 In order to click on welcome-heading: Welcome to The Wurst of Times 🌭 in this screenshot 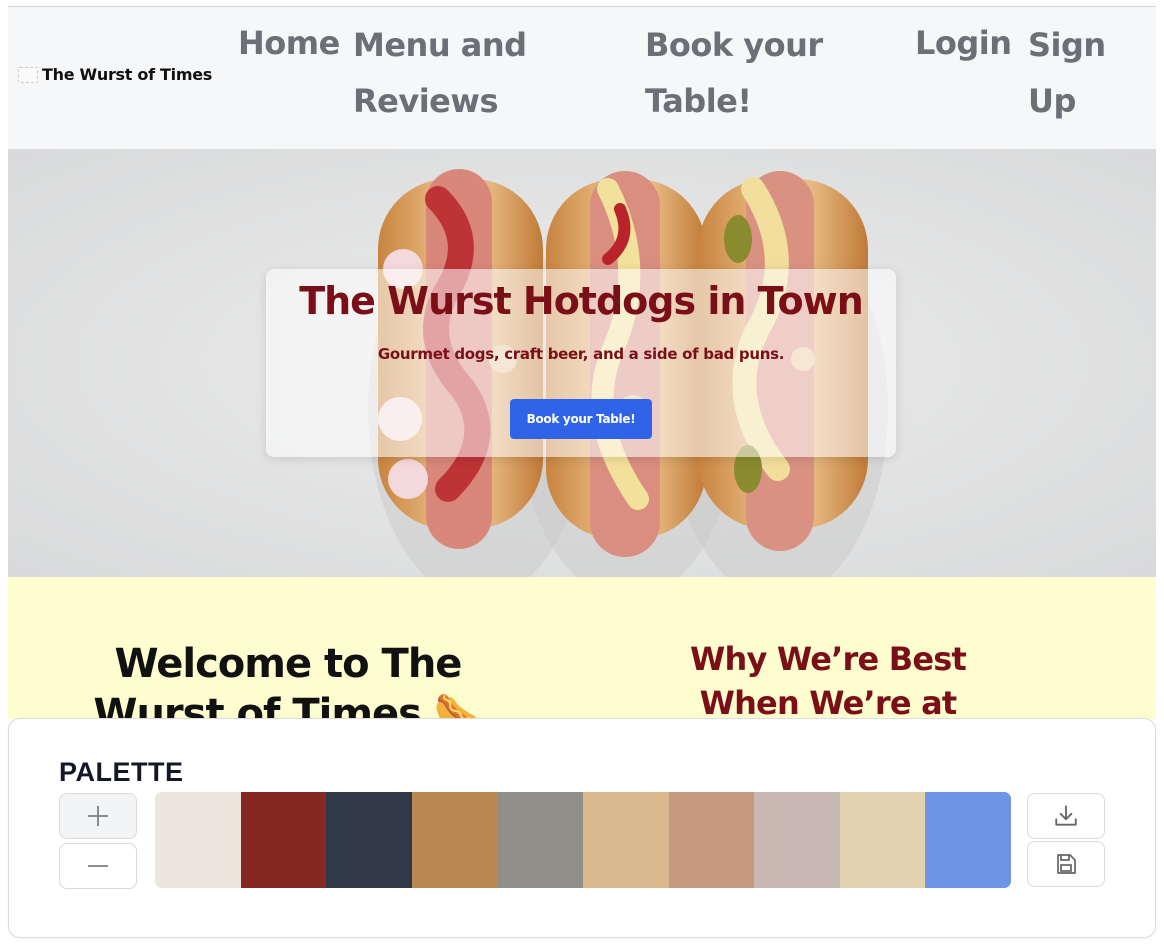, I will do `click(288, 679)`.